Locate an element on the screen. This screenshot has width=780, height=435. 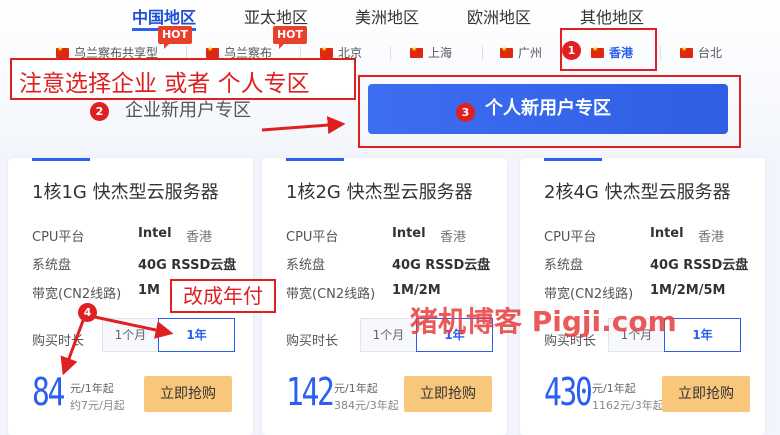
spec-value: 1M is located at coordinates (149, 290).